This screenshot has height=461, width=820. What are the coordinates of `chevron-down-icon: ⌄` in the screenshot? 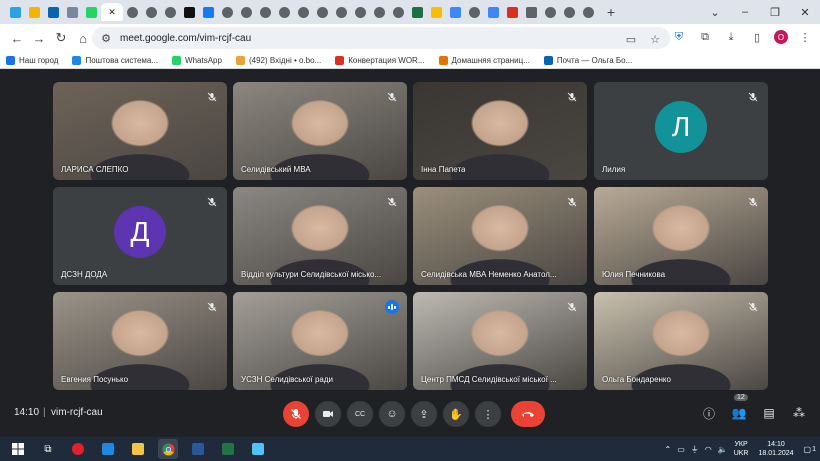 It's located at (715, 12).